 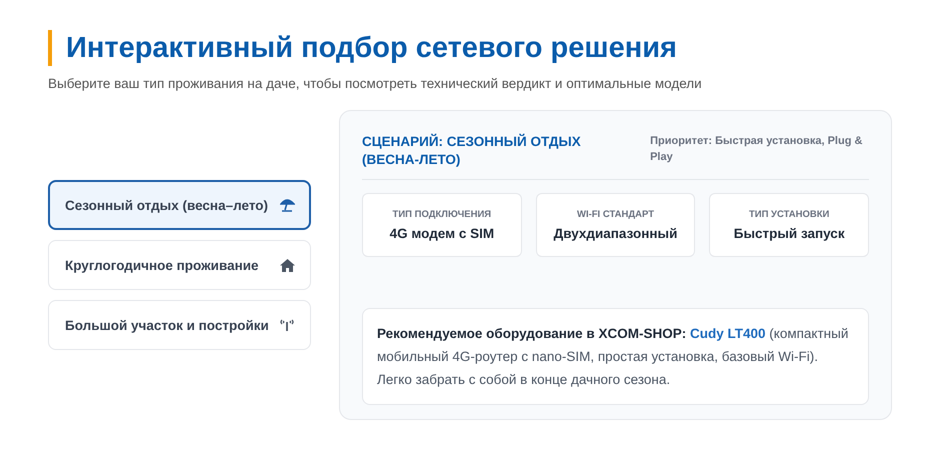 I want to click on scenario-option: Сезонный отдых (весна–лето), so click(x=179, y=205).